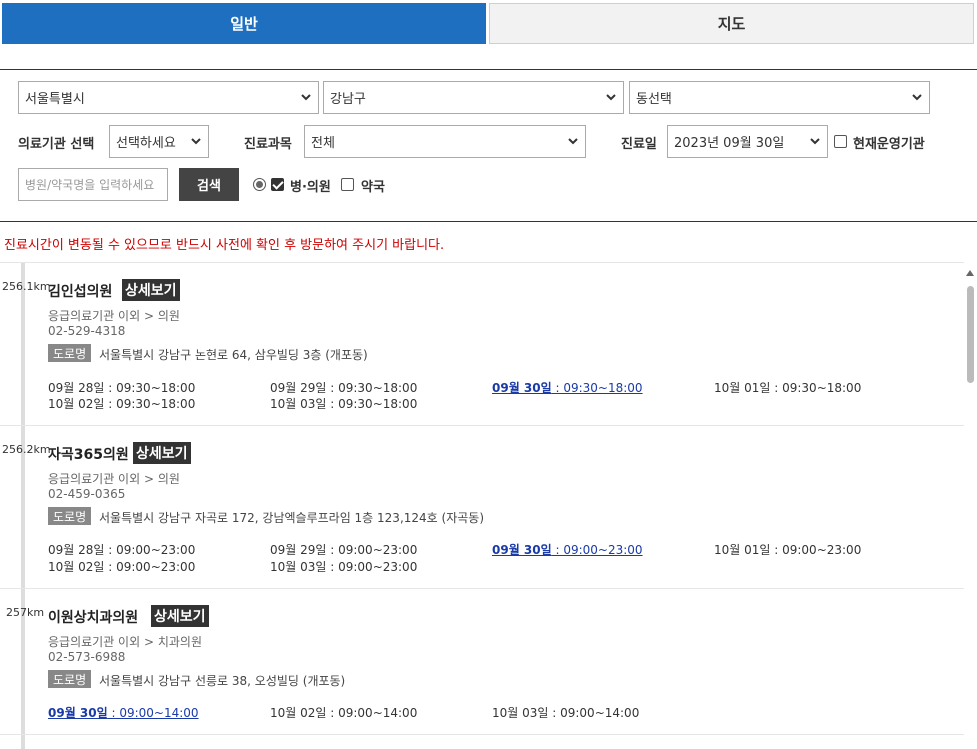  I want to click on clinic-name: 자곡365의원, so click(88, 454).